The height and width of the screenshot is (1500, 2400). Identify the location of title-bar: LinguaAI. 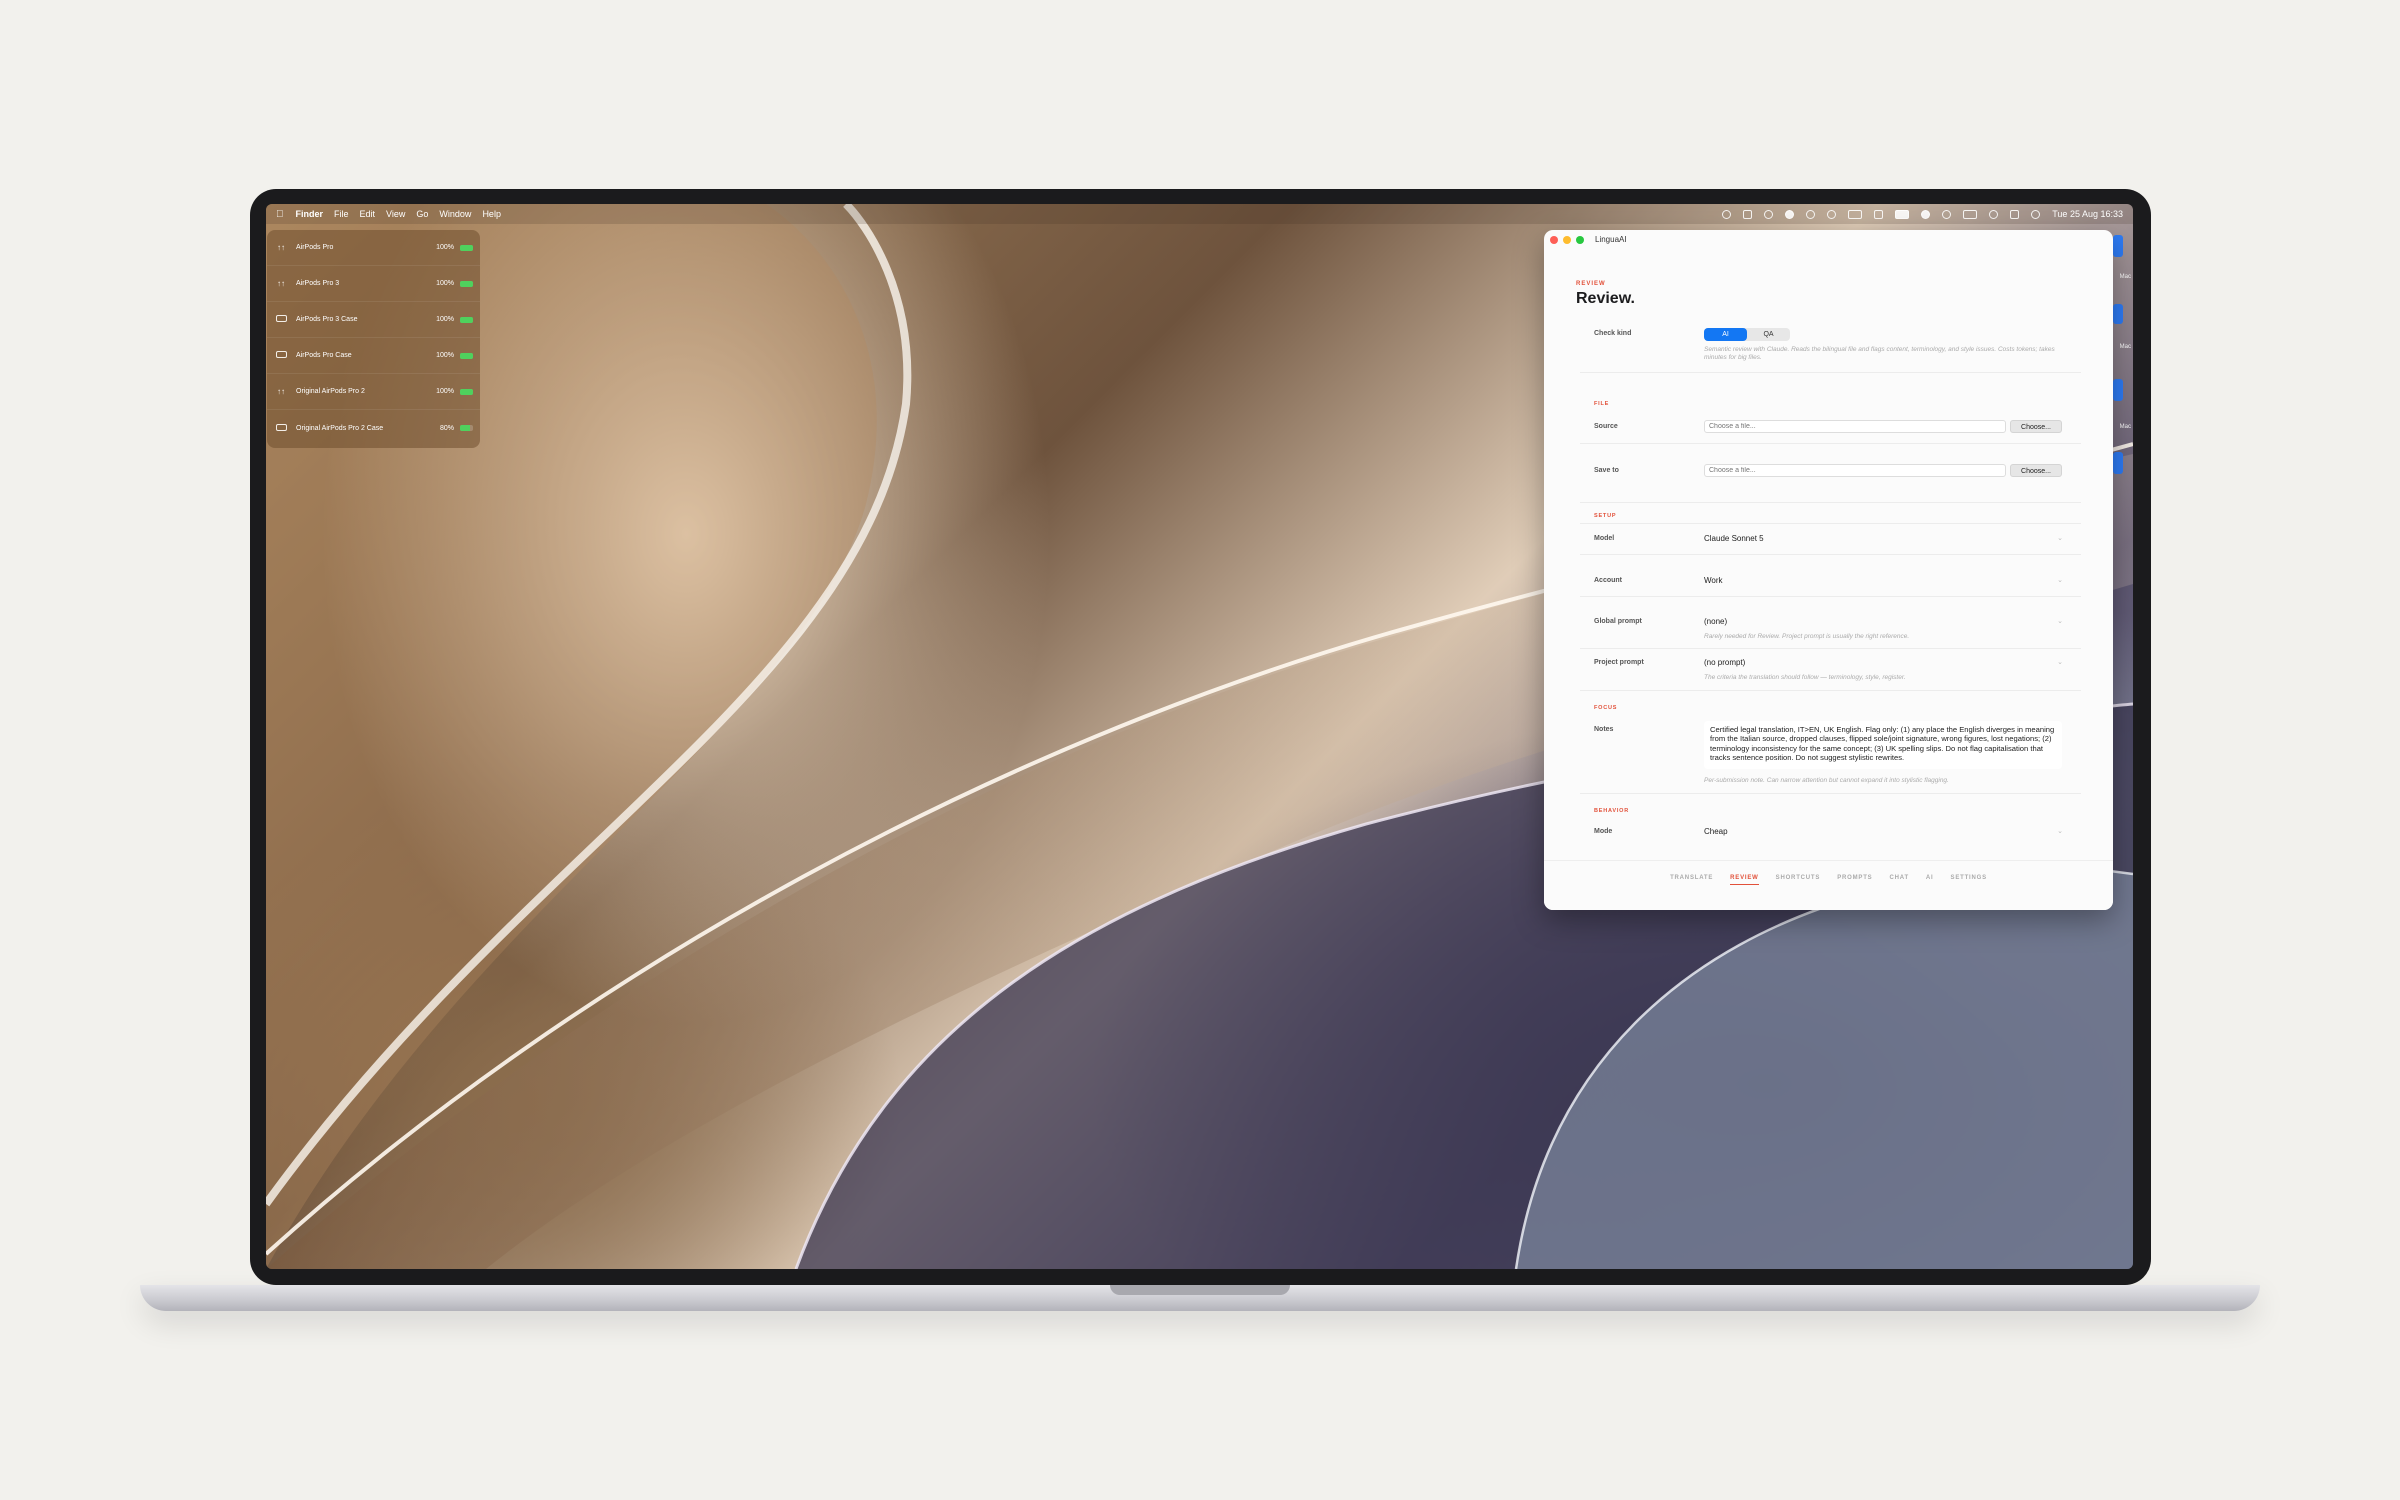
(1828, 239).